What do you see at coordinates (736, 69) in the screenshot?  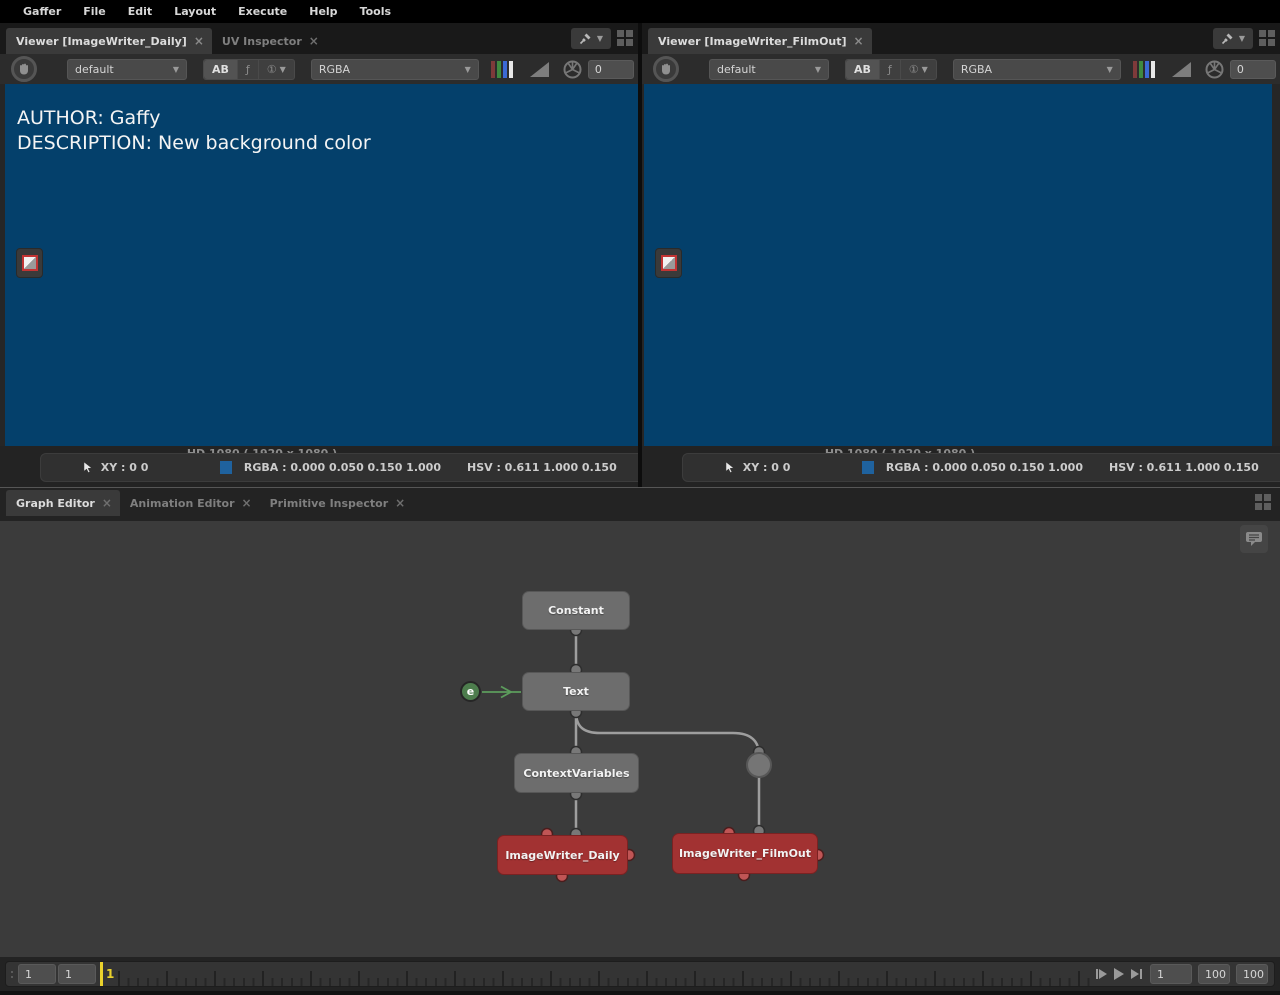 I see `view-select-value: default` at bounding box center [736, 69].